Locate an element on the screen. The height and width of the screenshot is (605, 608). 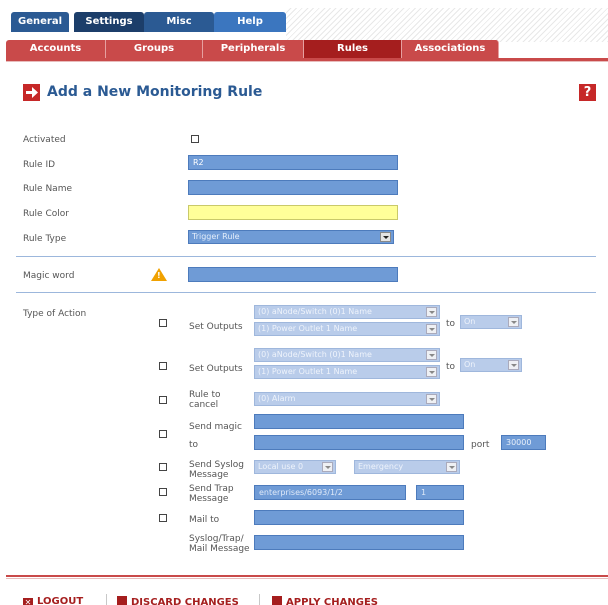
set-outputs-1-label: Set Outputs is located at coordinates (216, 327).